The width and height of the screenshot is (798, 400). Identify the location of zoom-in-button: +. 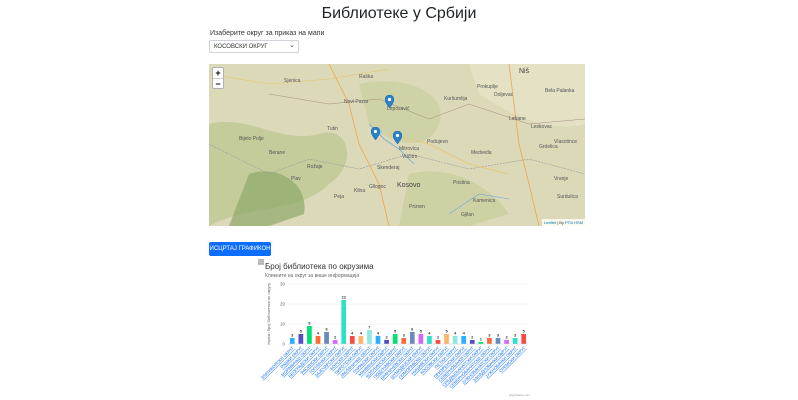
(218, 73).